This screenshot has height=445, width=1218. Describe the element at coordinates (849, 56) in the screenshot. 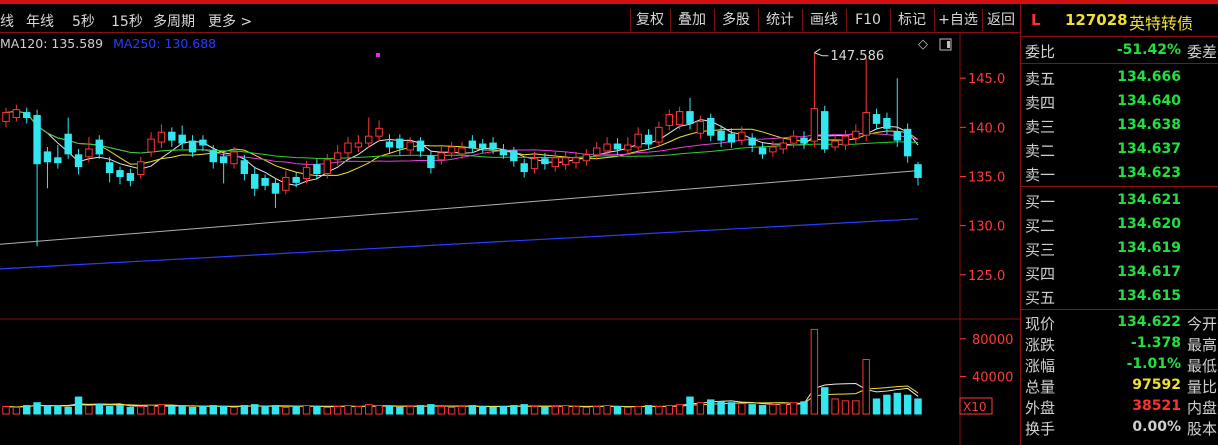

I see `chart-annotations: 147.586` at that location.